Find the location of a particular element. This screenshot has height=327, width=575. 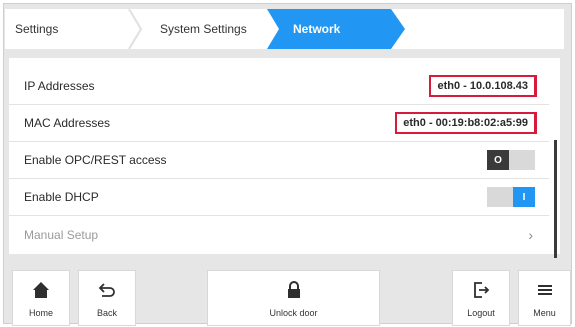

logout-label: Logout is located at coordinates (481, 312).